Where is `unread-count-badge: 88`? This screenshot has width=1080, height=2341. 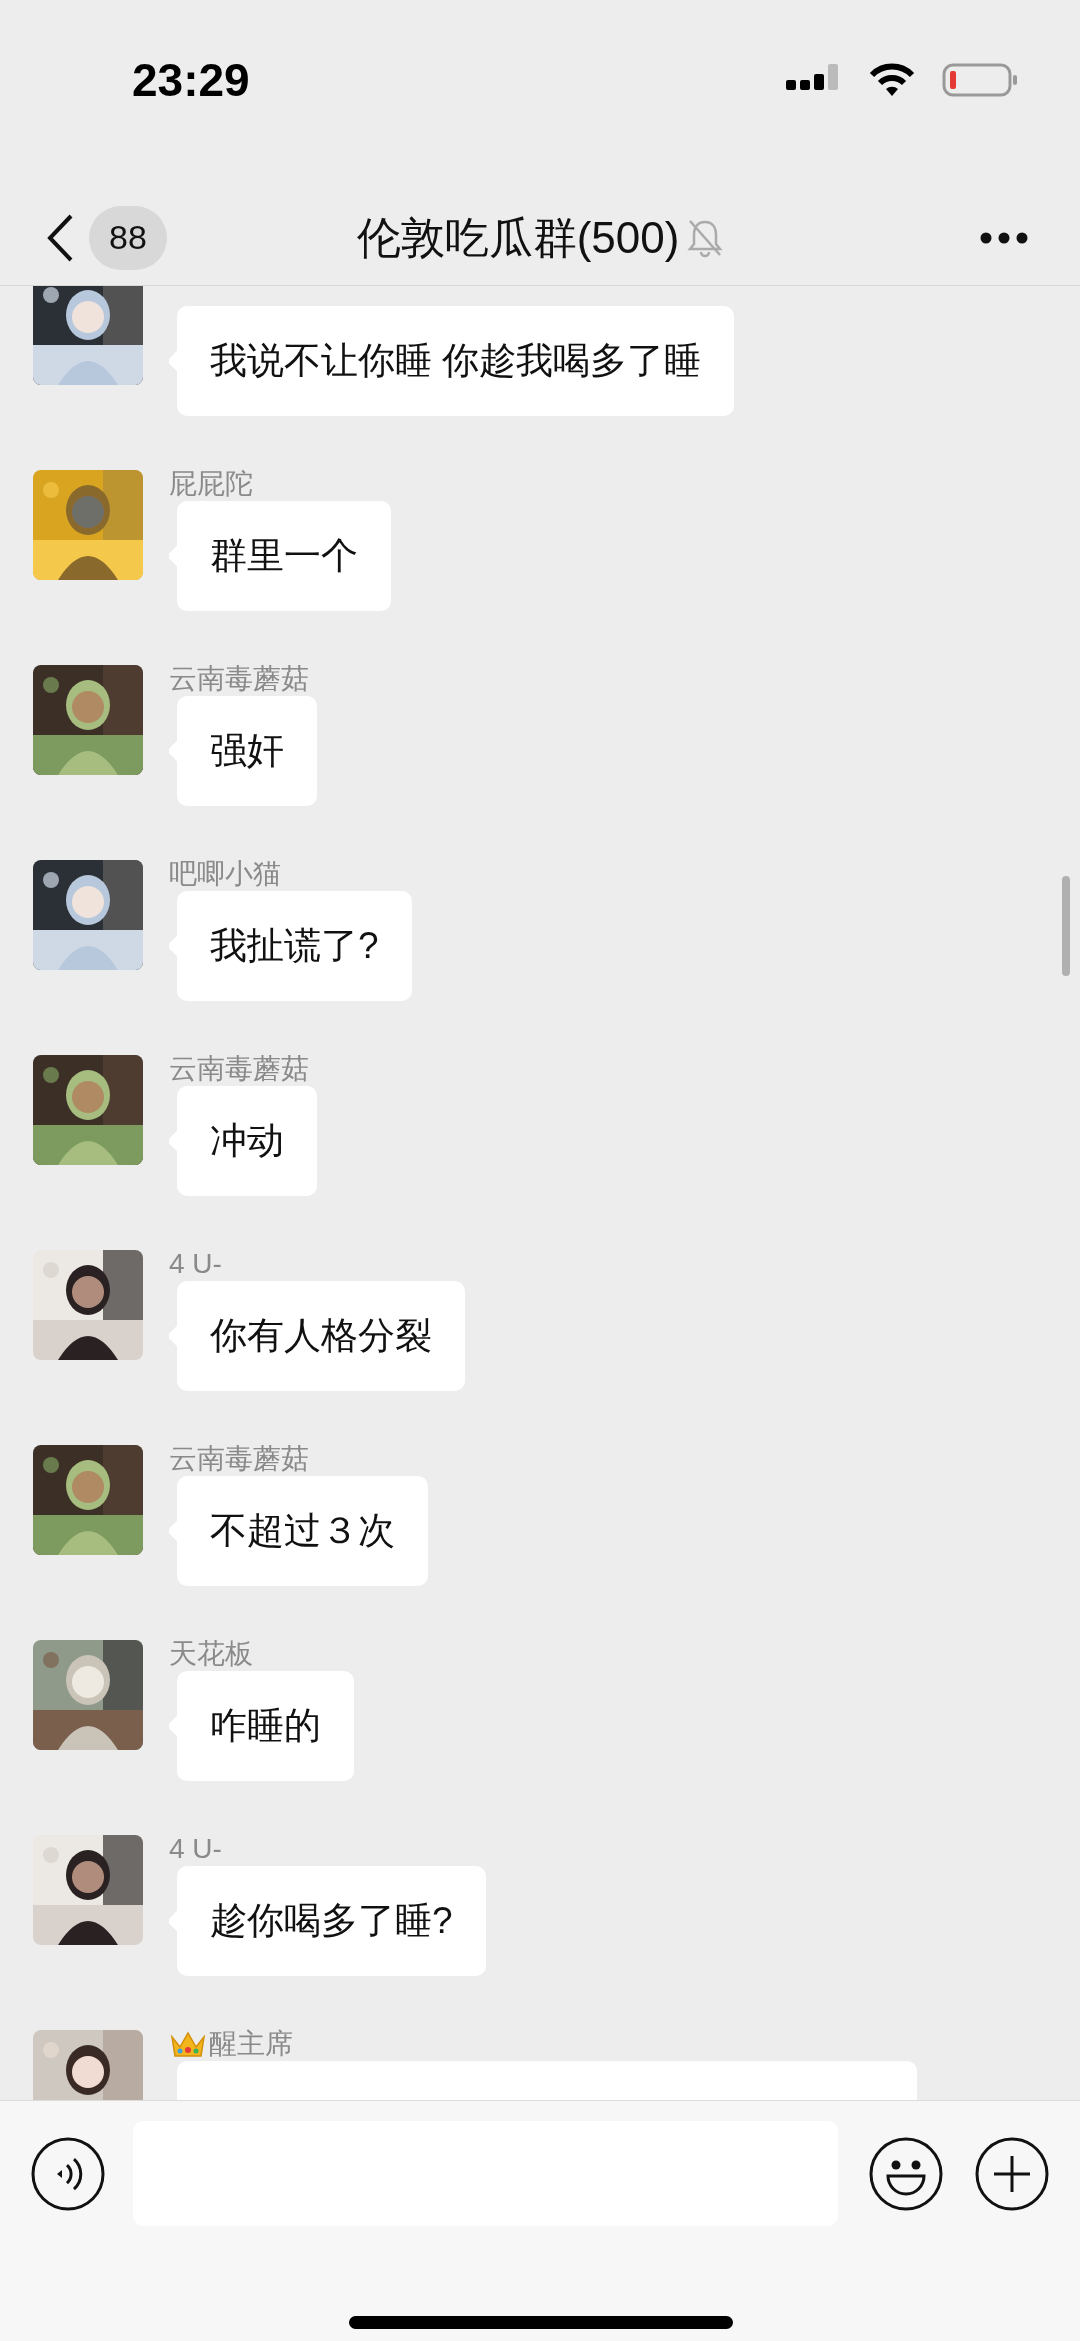 unread-count-badge: 88 is located at coordinates (128, 237).